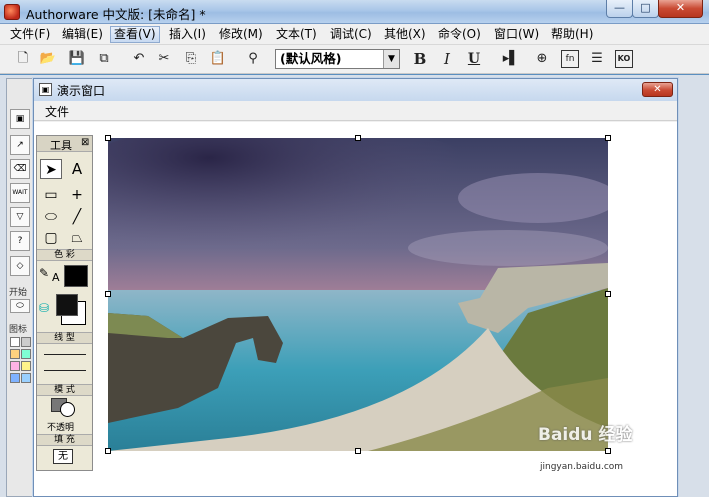  I want to click on style-select-value: (默认风格), so click(311, 58).